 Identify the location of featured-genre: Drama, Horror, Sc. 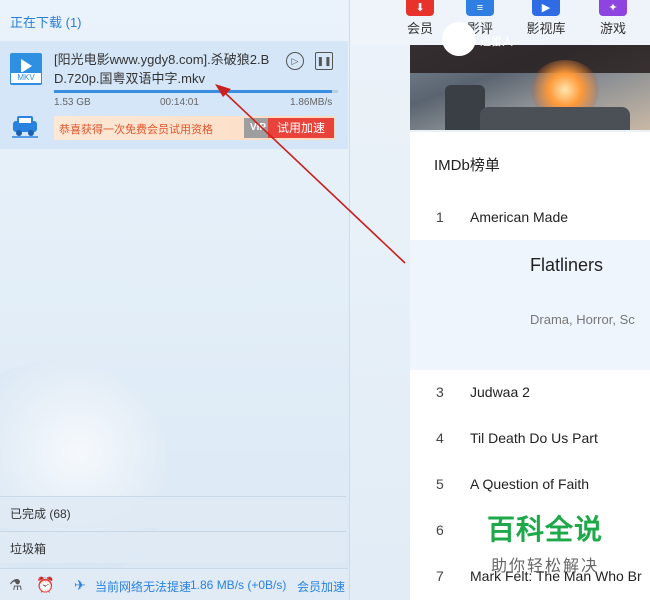
(582, 319).